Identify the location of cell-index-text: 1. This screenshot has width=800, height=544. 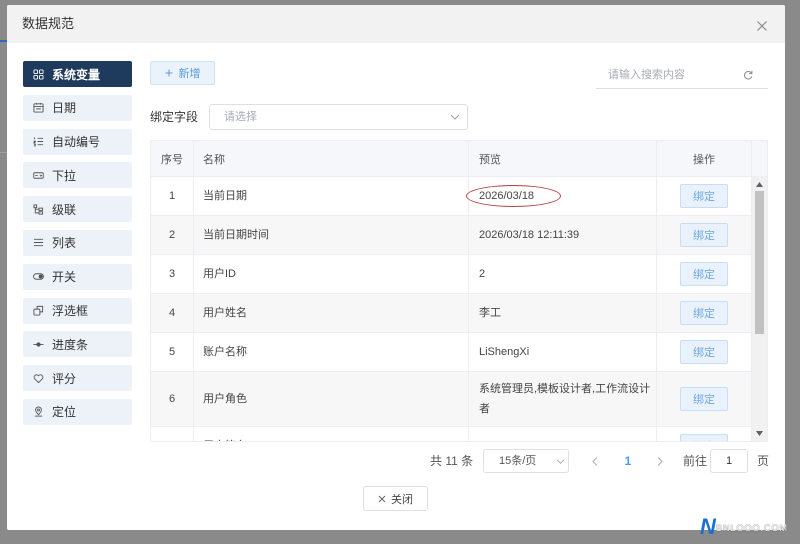
(172, 196).